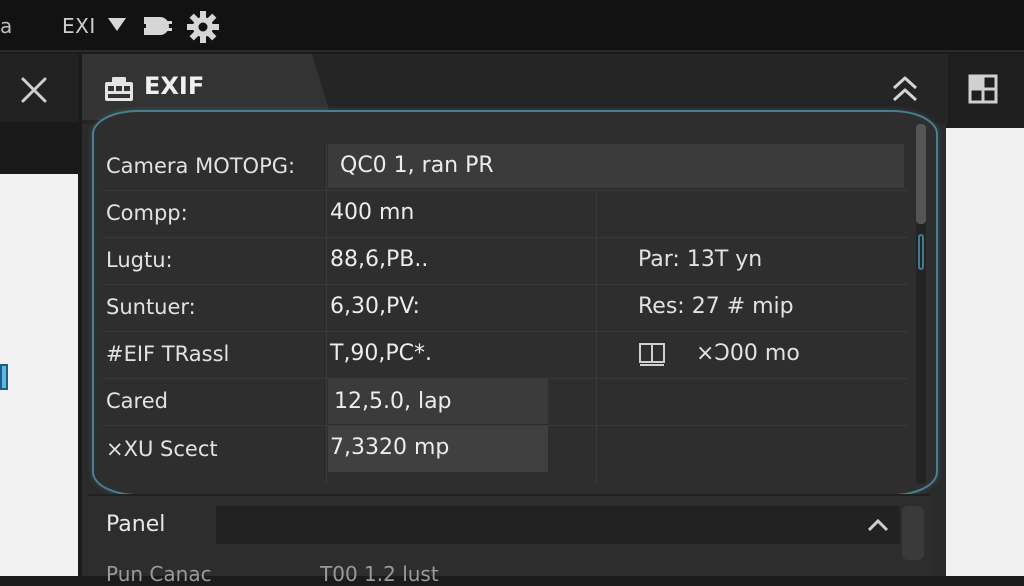 The image size is (1024, 586). What do you see at coordinates (34, 90) in the screenshot?
I see `close-icon` at bounding box center [34, 90].